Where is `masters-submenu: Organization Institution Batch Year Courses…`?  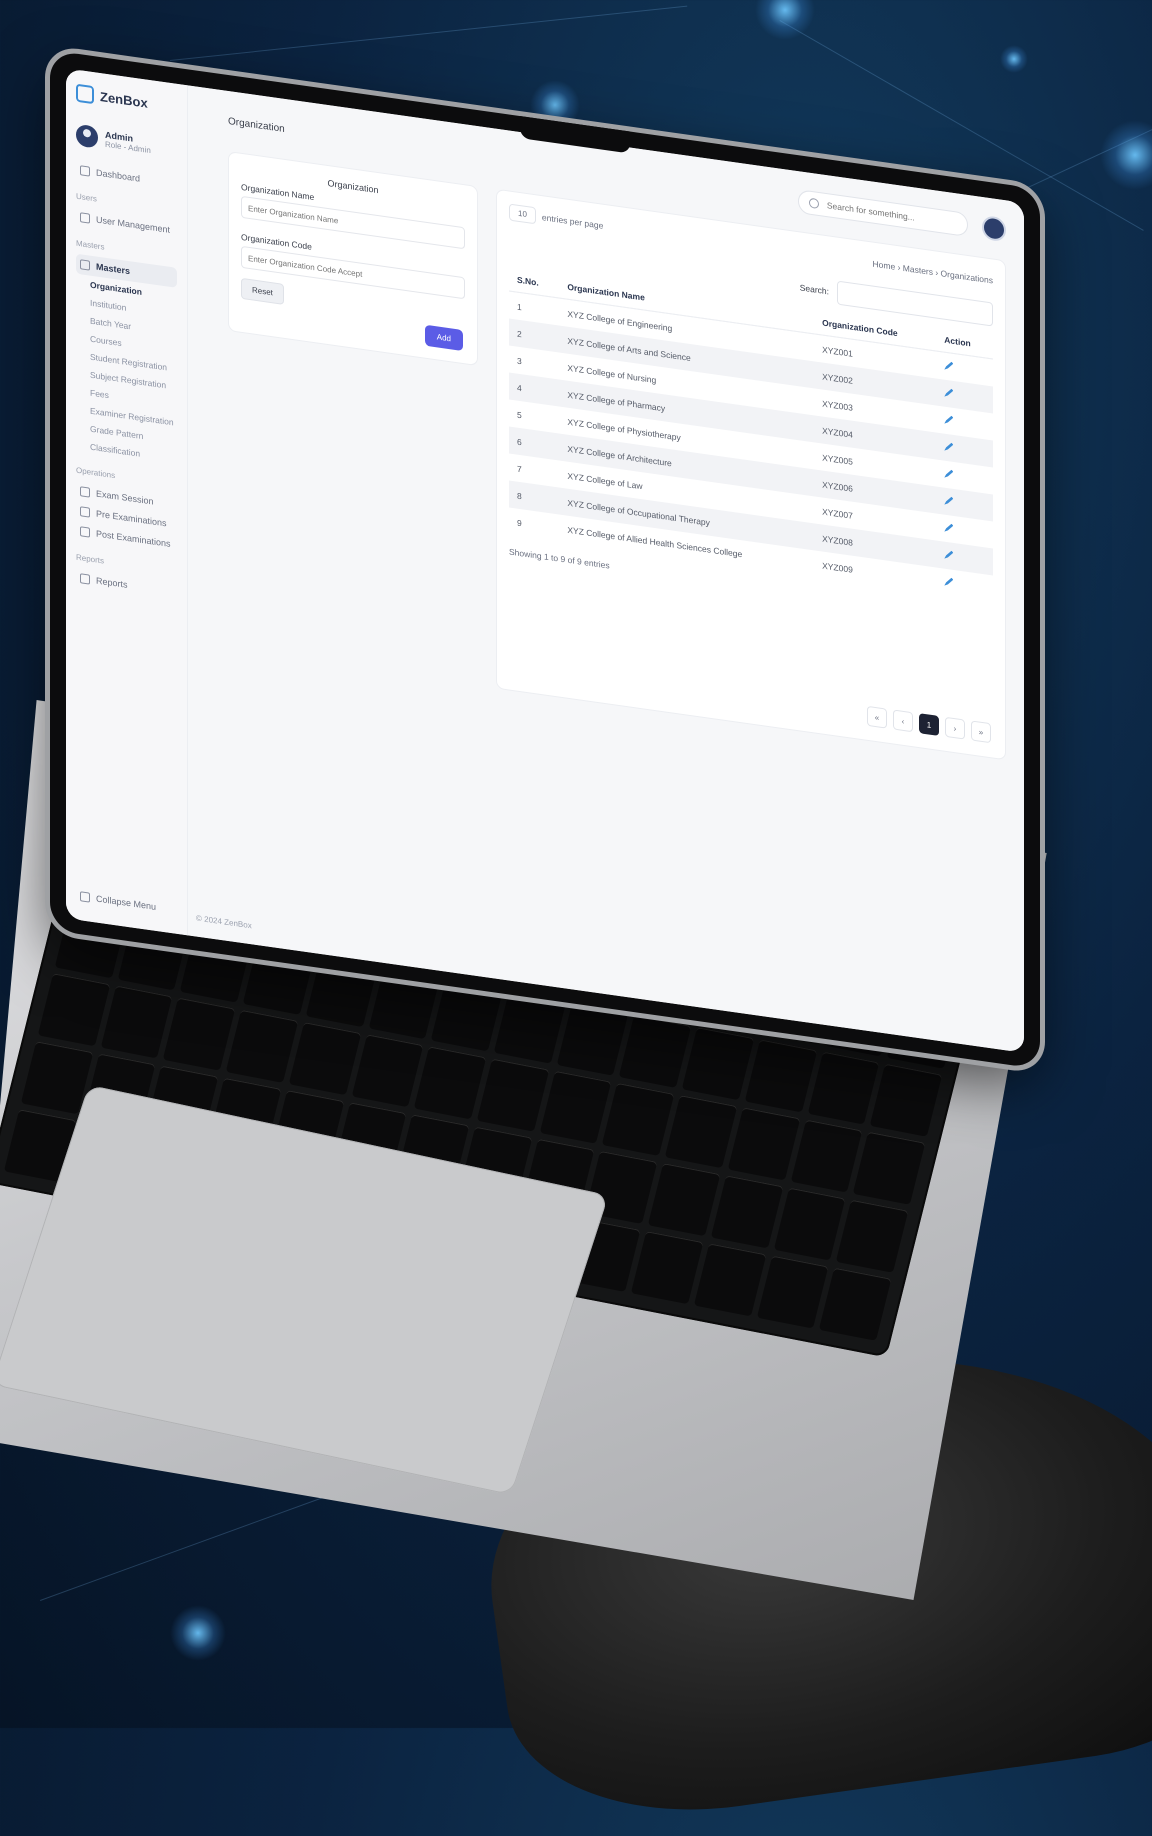
masters-submenu: Organization Institution Batch Year Courses… is located at coordinates (126, 371).